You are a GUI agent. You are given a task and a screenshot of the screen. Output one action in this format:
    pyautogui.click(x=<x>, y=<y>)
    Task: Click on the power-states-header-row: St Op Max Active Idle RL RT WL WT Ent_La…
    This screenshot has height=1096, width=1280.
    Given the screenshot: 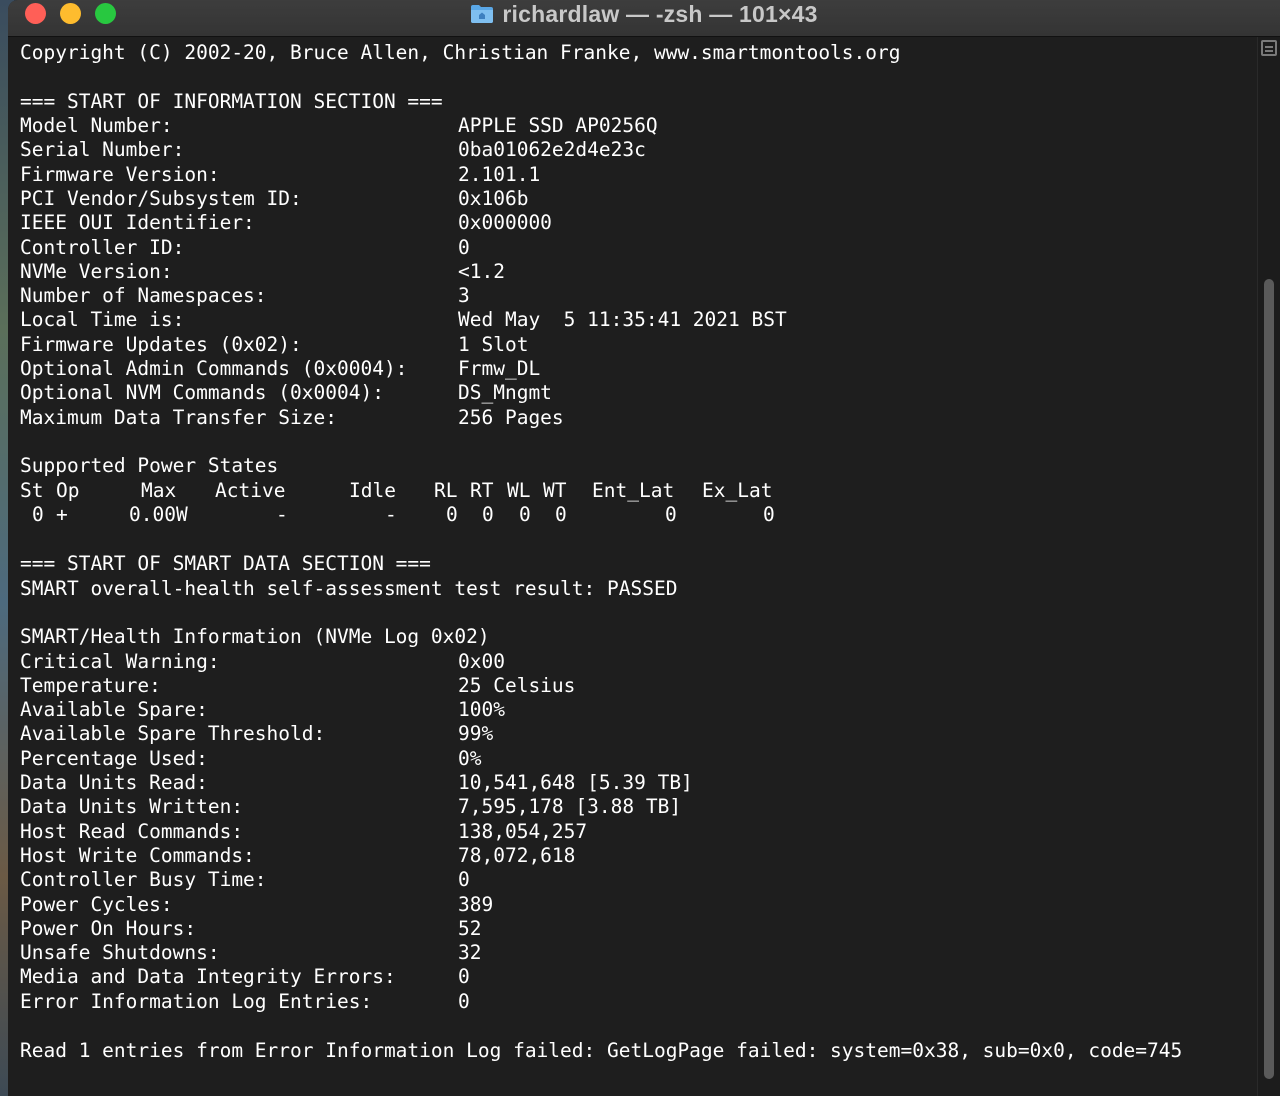 What is the action you would take?
    pyautogui.click(x=396, y=490)
    